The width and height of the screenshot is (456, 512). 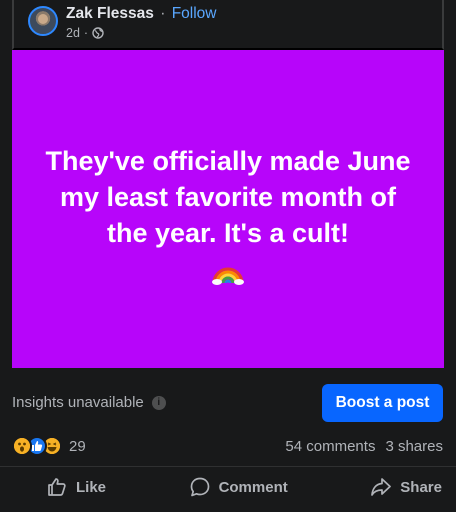 I want to click on share-button: Share, so click(x=406, y=487).